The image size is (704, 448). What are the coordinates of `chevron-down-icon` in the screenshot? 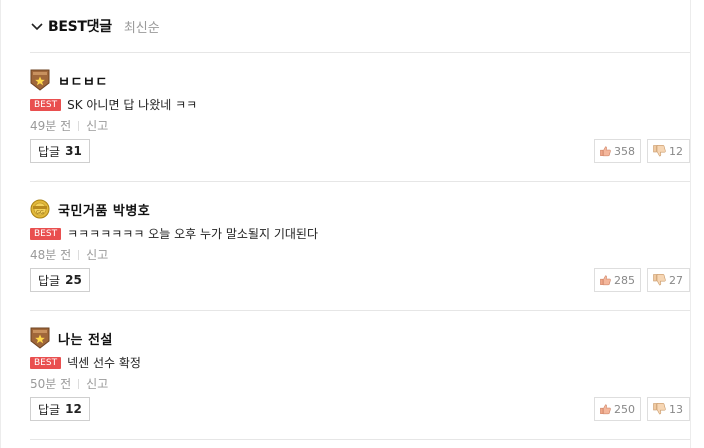 It's located at (37, 26).